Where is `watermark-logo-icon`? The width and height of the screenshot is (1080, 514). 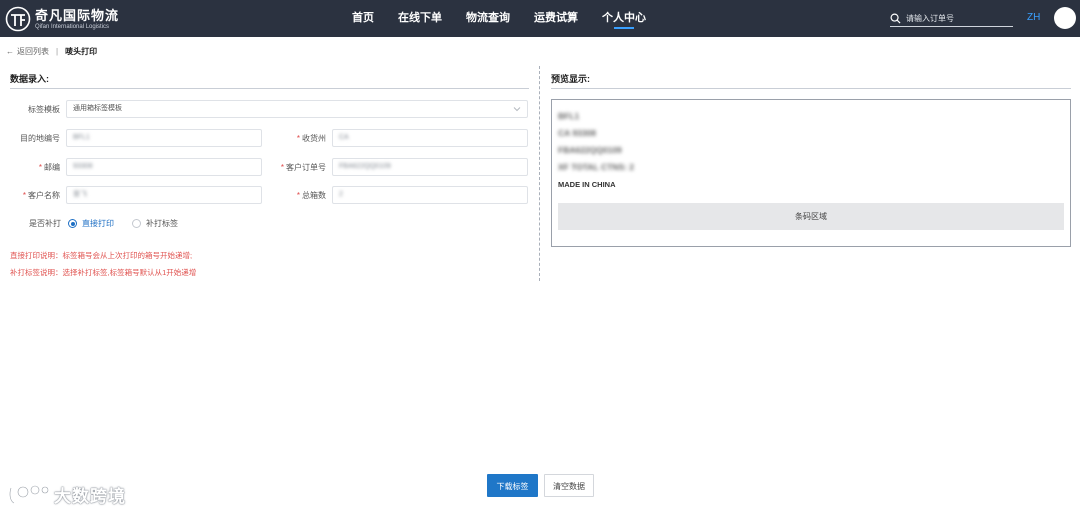 watermark-logo-icon is located at coordinates (28, 494).